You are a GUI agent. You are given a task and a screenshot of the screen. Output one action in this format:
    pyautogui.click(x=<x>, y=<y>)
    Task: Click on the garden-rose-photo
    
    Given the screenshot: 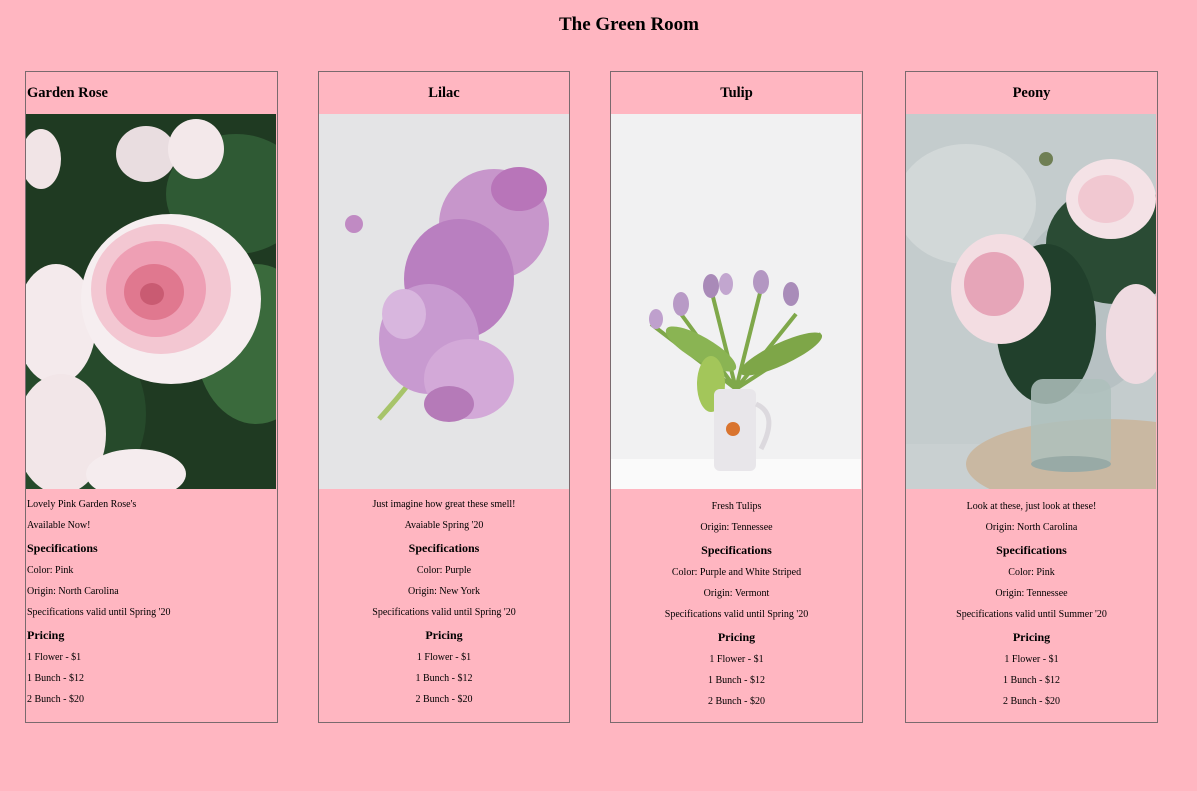 What is the action you would take?
    pyautogui.click(x=151, y=301)
    